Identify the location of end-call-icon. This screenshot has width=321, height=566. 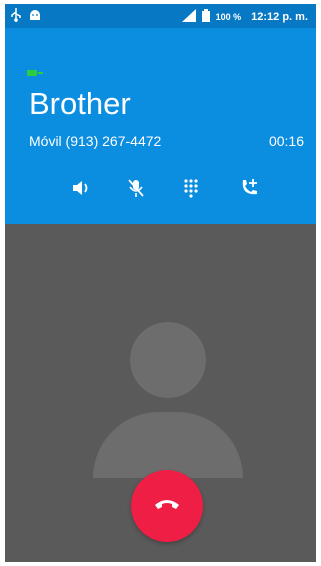
(167, 506).